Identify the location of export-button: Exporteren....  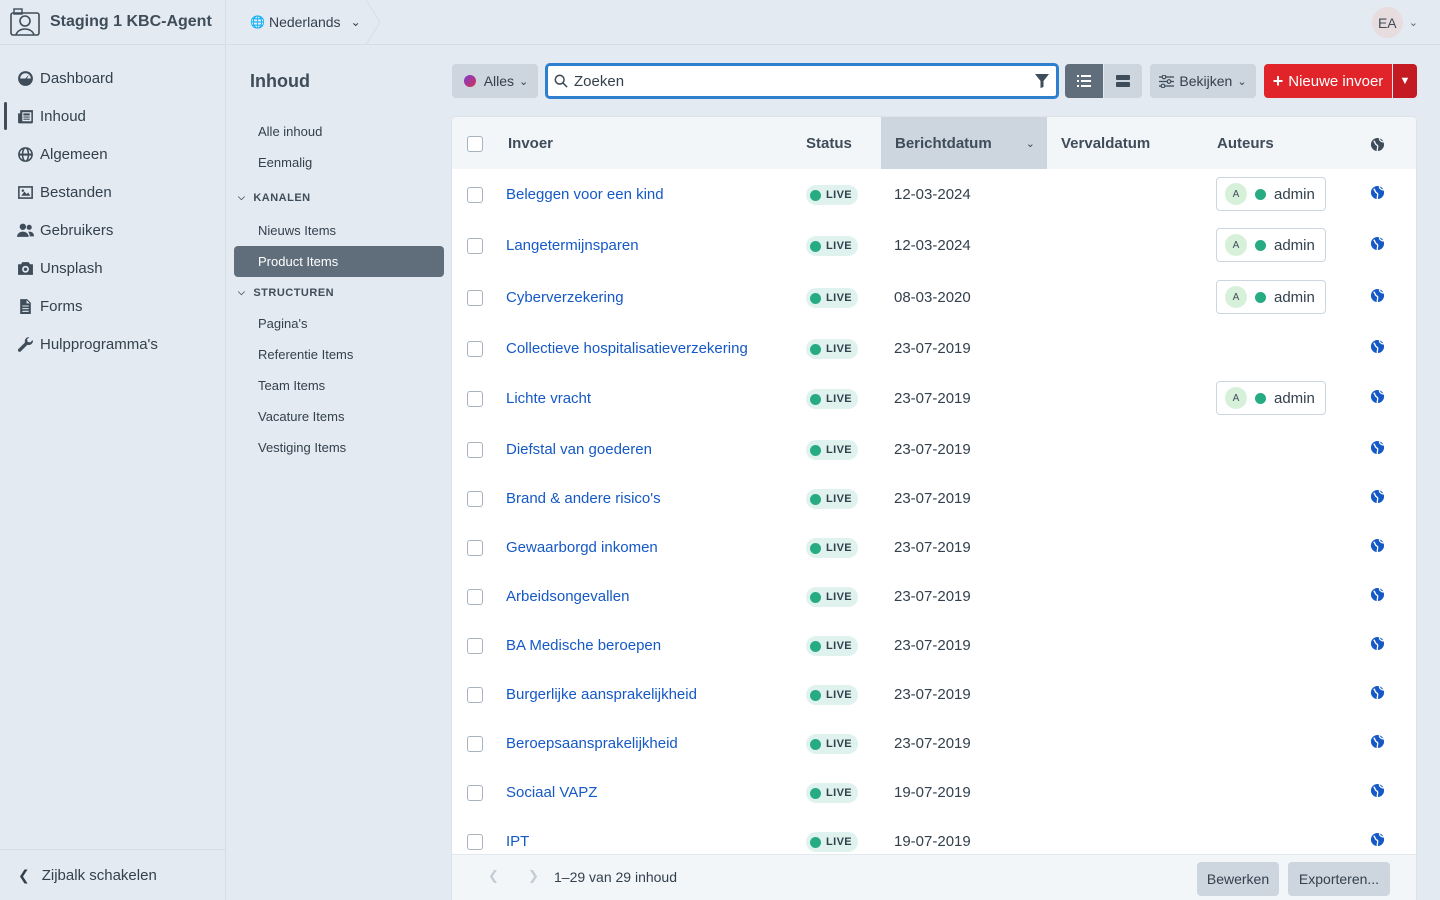
(1339, 879).